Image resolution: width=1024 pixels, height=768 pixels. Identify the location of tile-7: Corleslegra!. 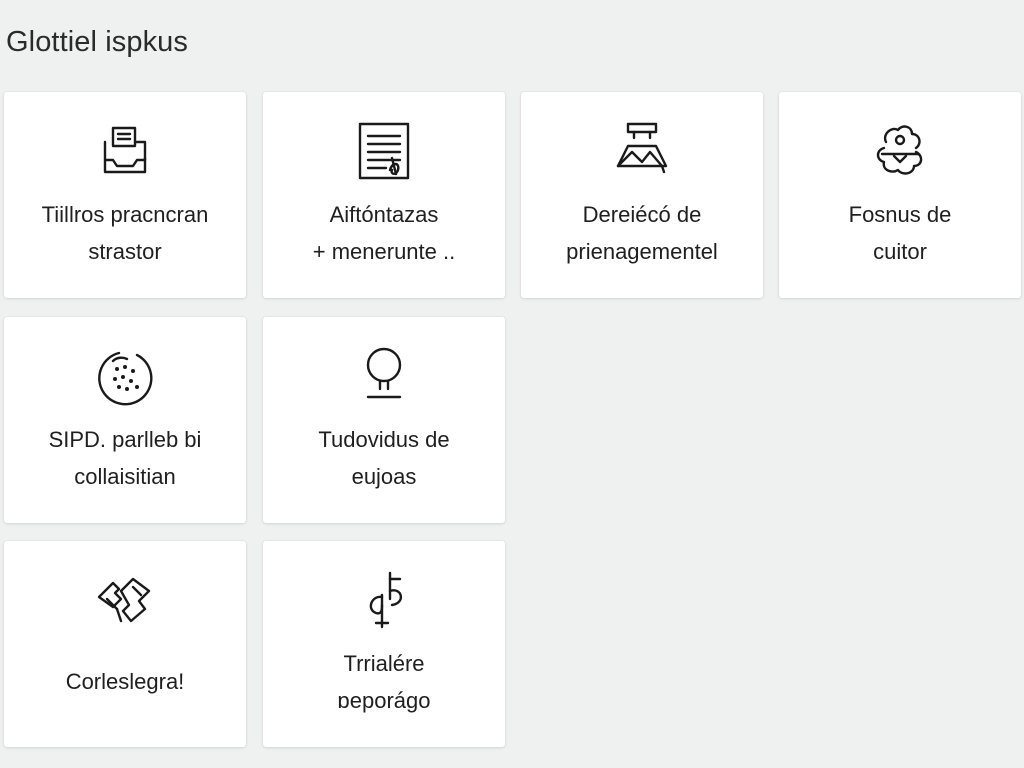
(125, 644).